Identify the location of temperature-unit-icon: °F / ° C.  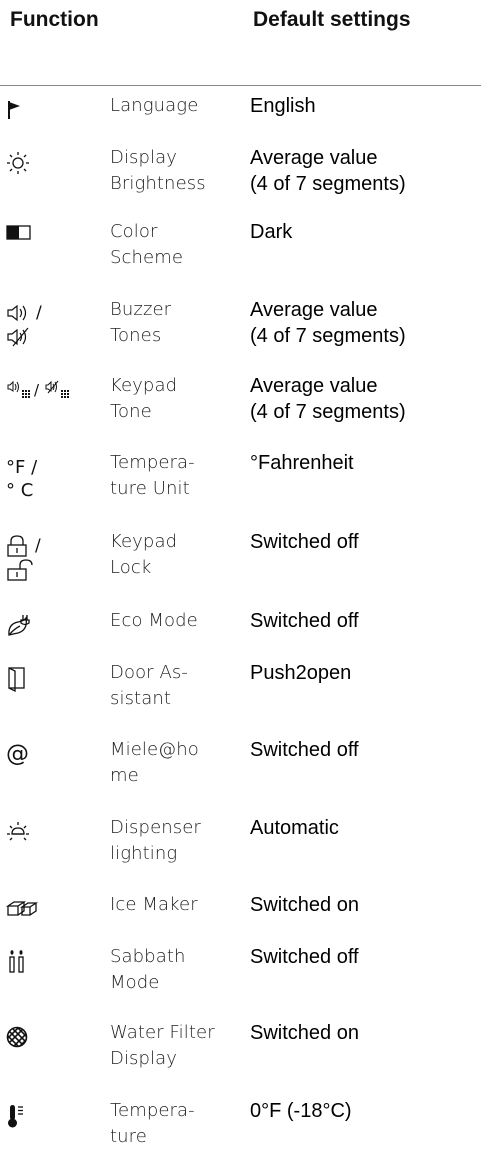
(22, 479).